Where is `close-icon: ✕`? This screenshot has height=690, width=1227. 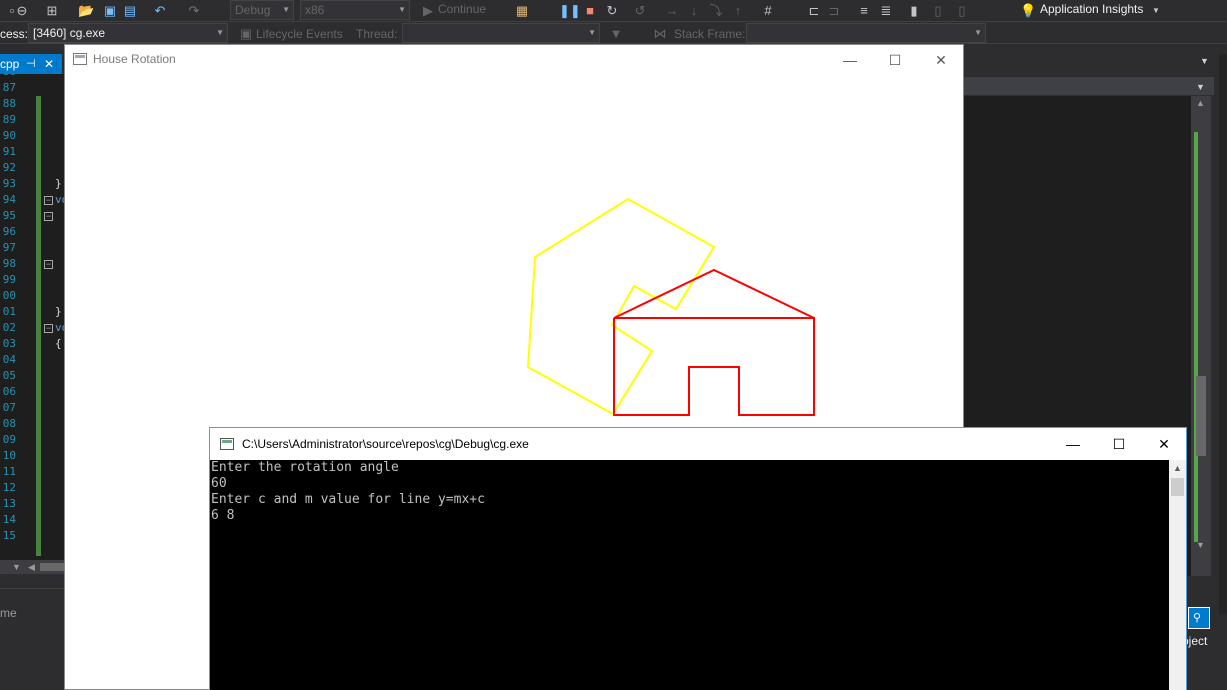 close-icon: ✕ is located at coordinates (49, 64).